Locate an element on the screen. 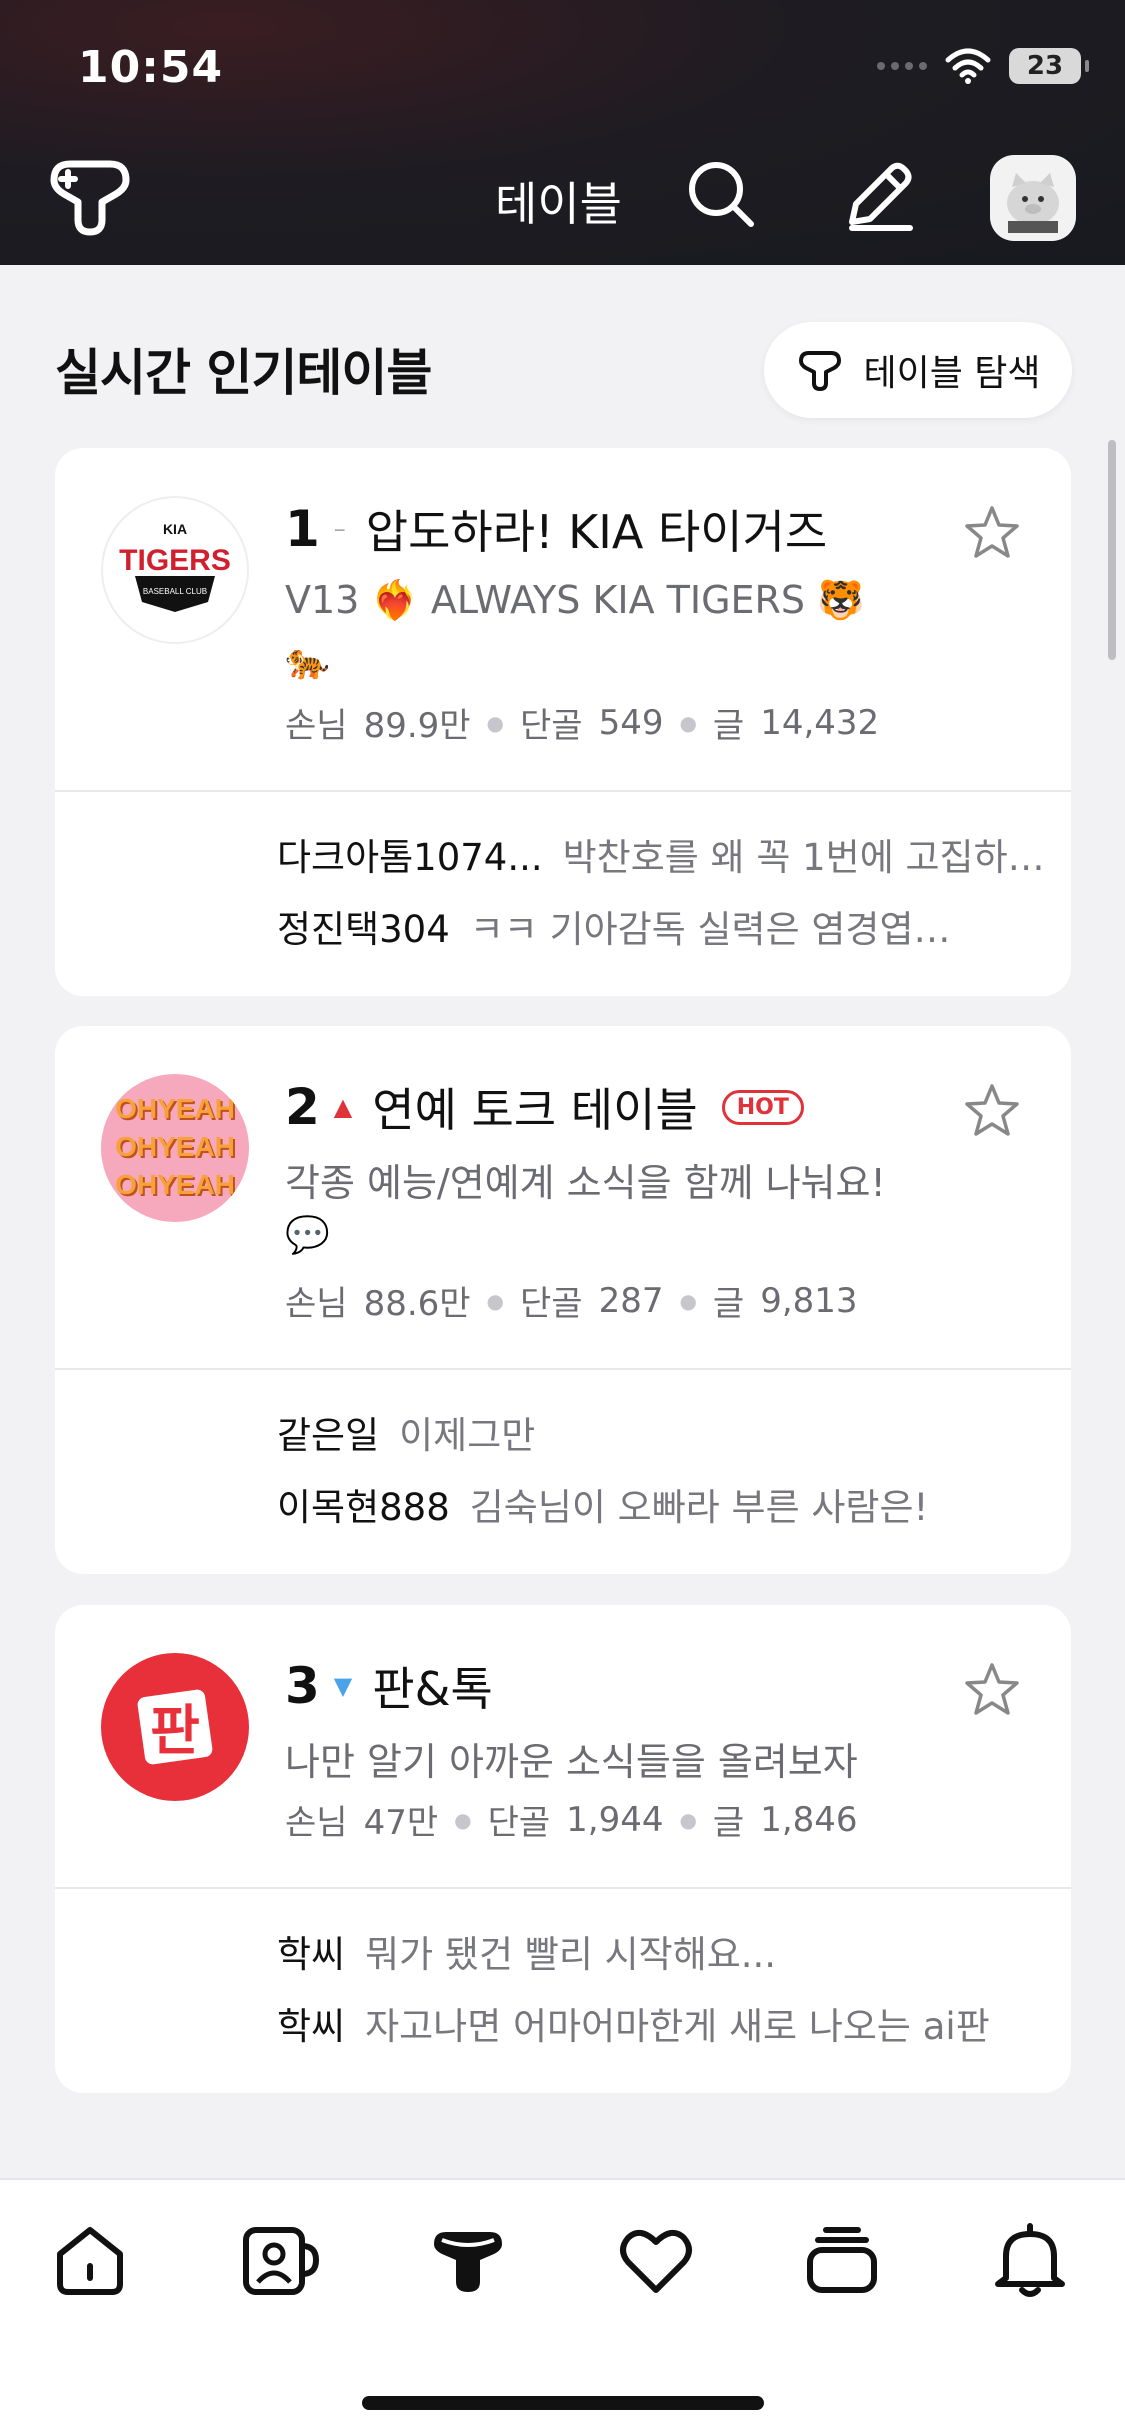 Image resolution: width=1125 pixels, height=2436 pixels. rank-up-icon: ▲ is located at coordinates (343, 1107).